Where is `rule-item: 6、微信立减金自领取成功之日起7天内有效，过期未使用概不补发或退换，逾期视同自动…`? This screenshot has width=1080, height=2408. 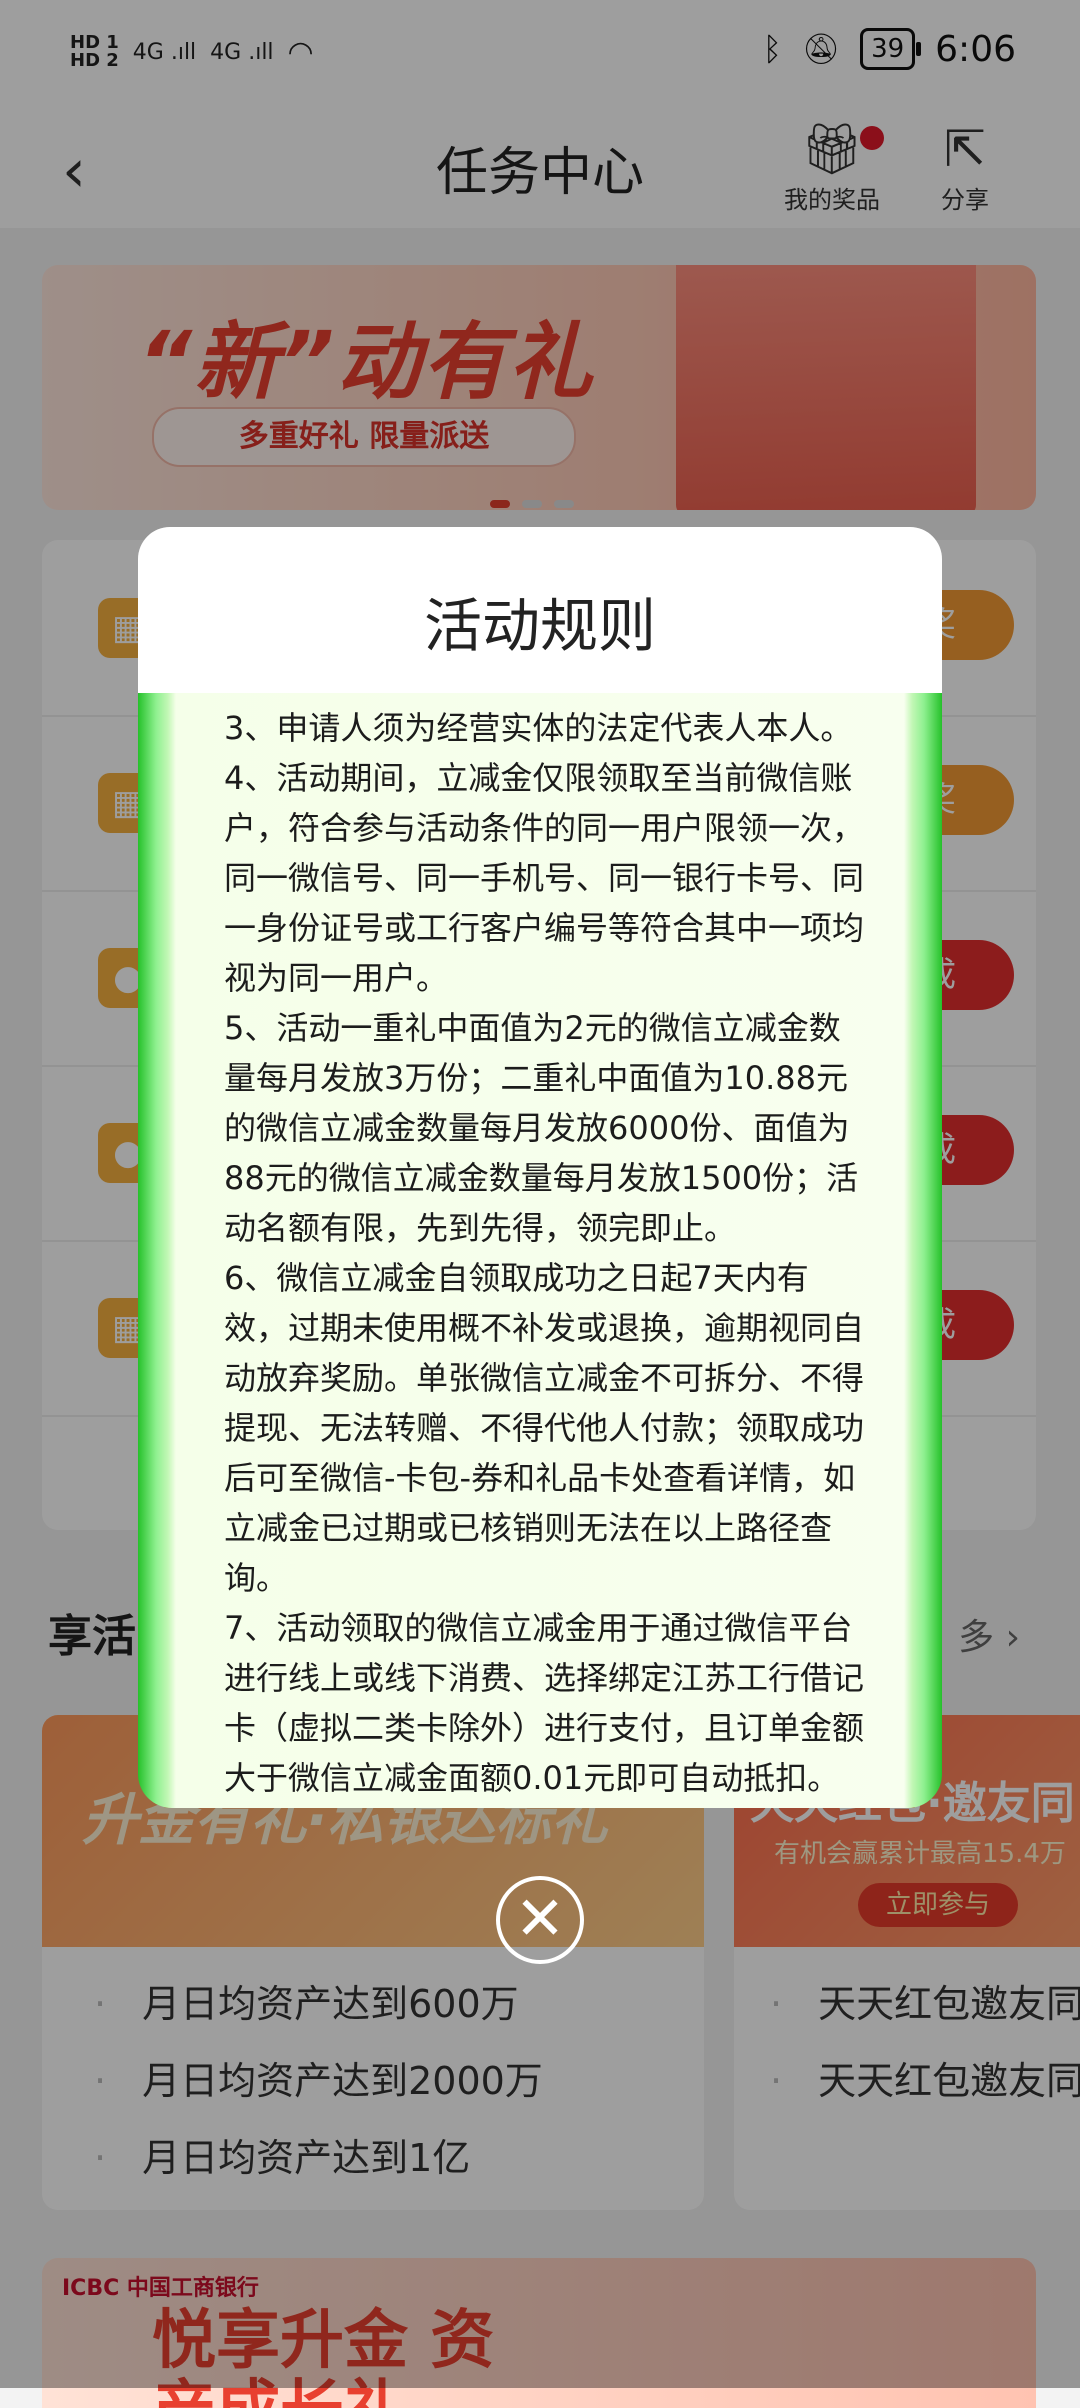
rule-item: 6、微信立减金自领取成功之日起7天内有效，过期未使用概不补发或退换，逾期视同自动… is located at coordinates (544, 1428).